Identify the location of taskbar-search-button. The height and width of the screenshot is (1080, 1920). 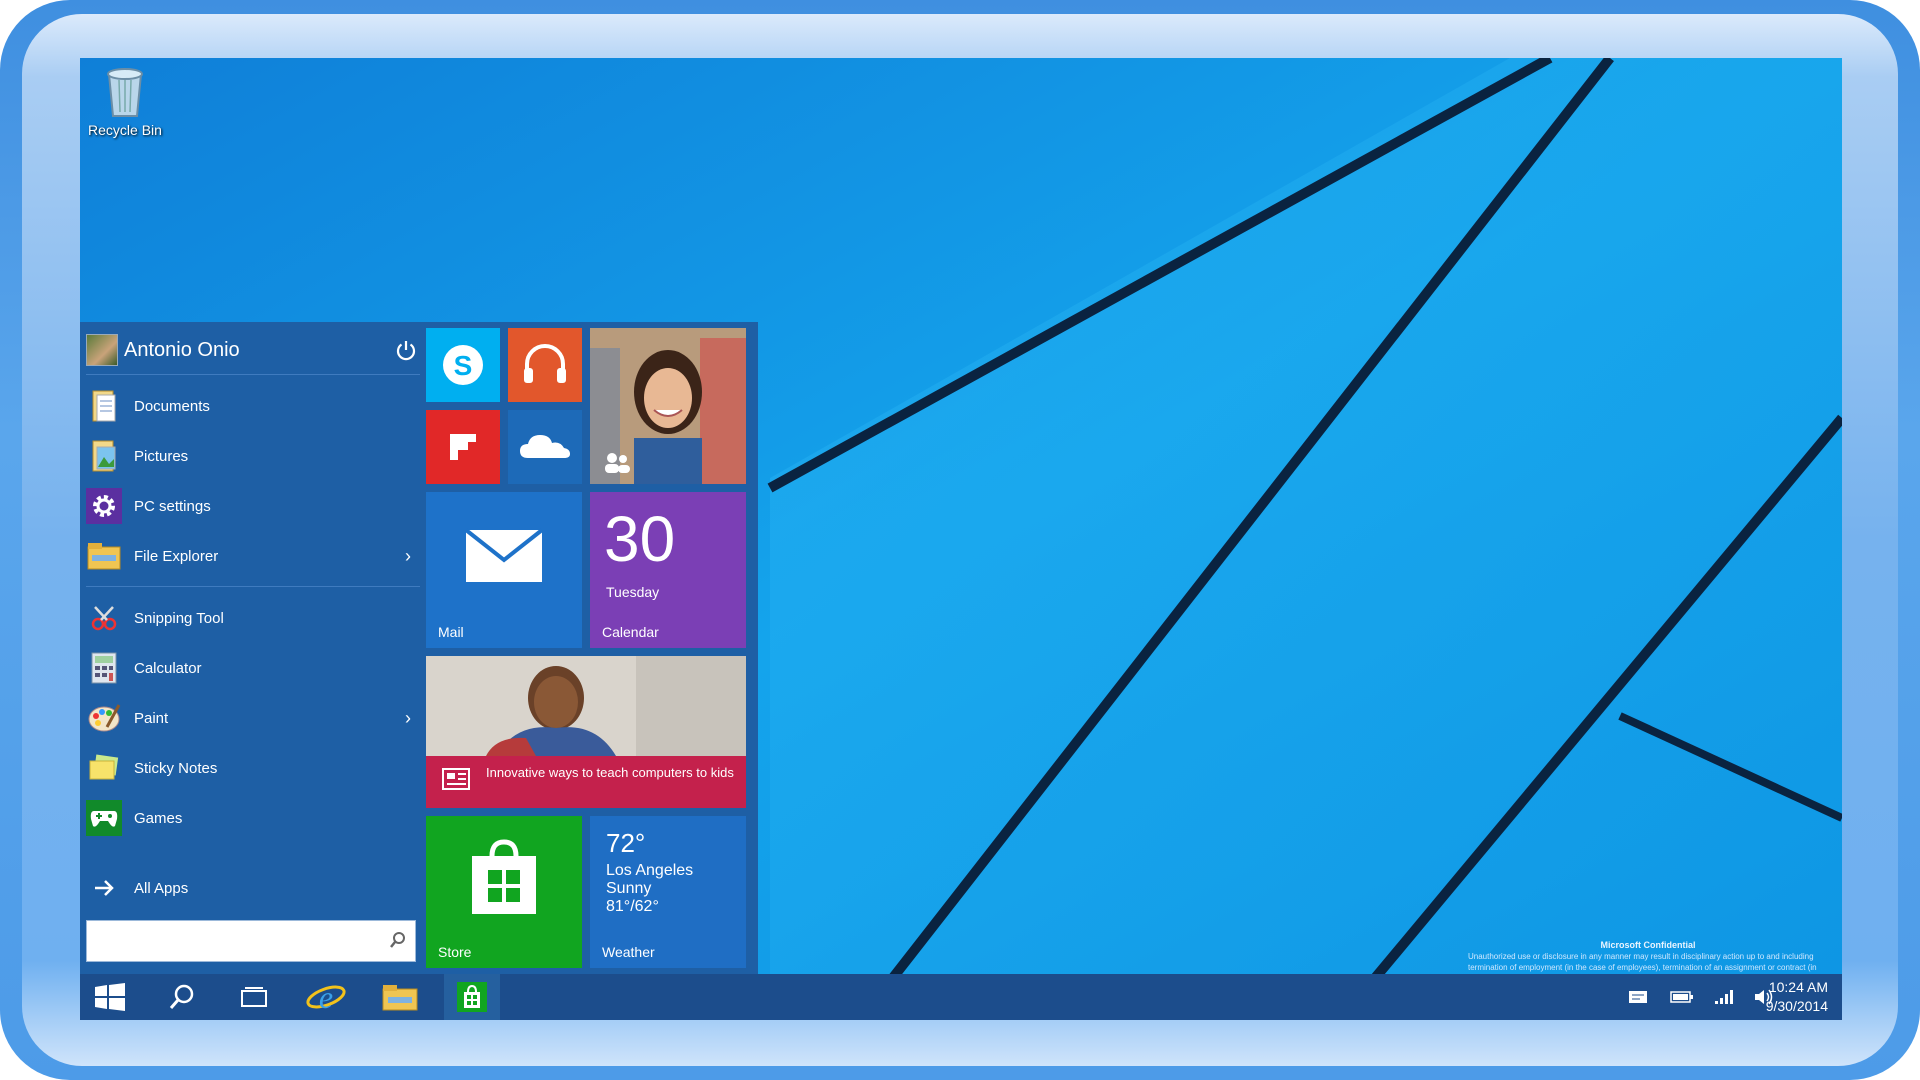
(182, 997).